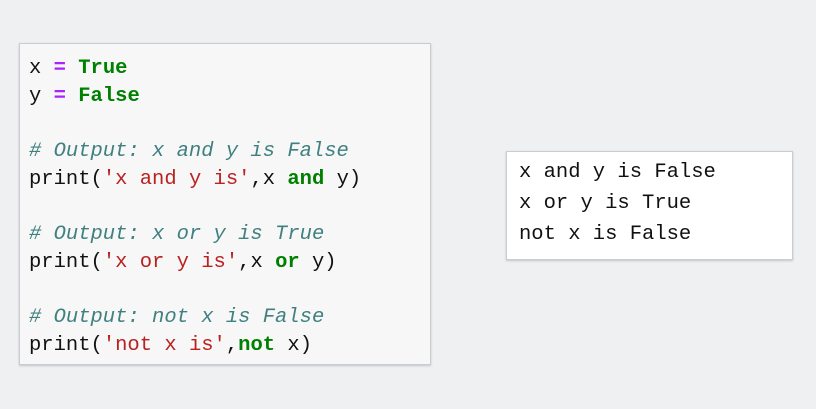 The height and width of the screenshot is (409, 816). Describe the element at coordinates (605, 203) in the screenshot. I see `output-line: x or y is True` at that location.